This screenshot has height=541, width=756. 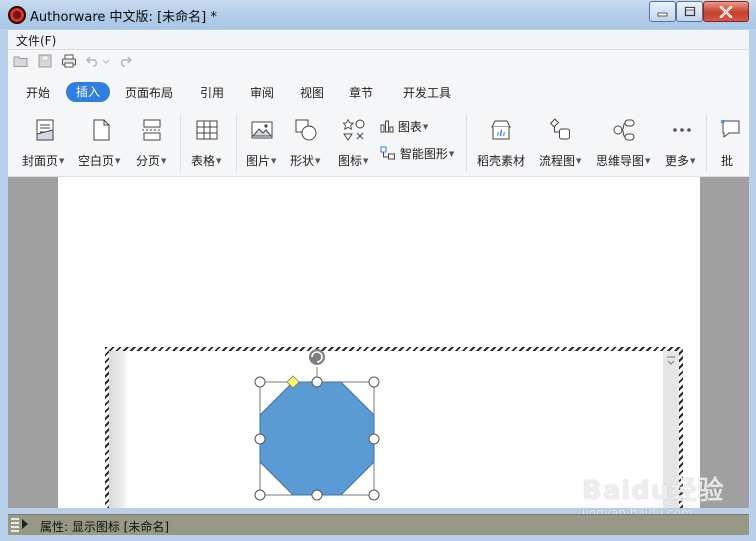 What do you see at coordinates (45, 130) in the screenshot?
I see `cover-page-icon` at bounding box center [45, 130].